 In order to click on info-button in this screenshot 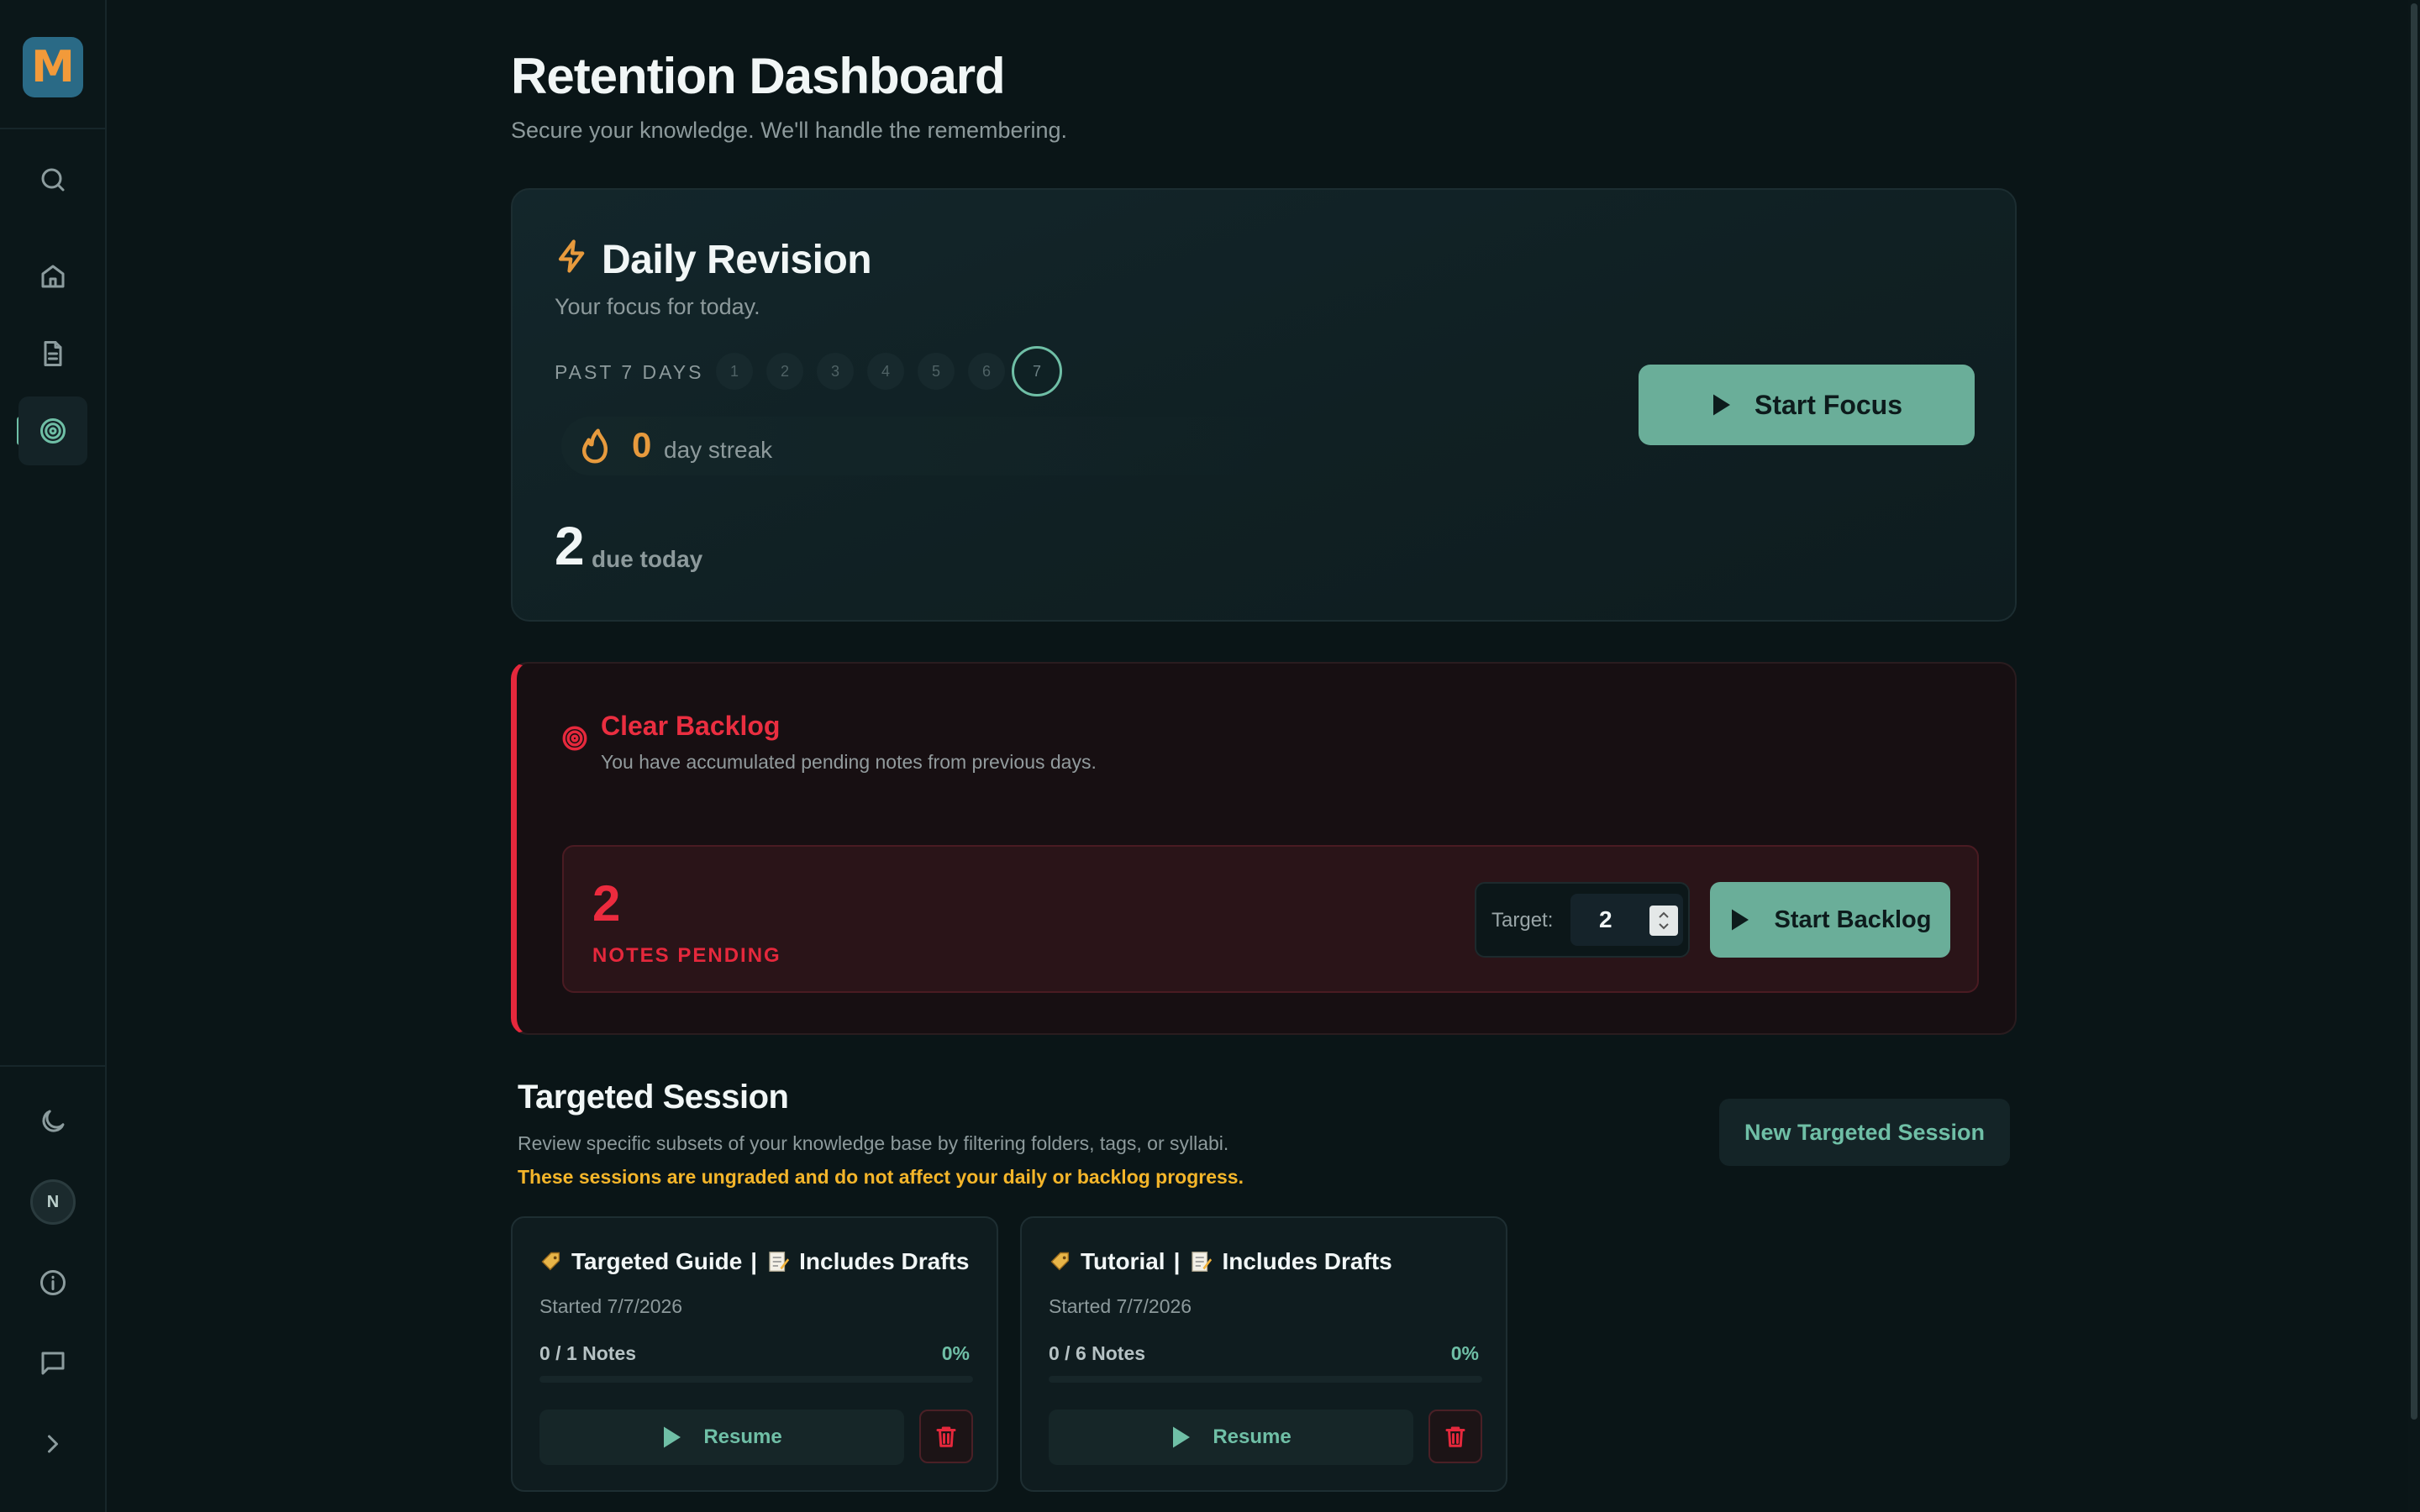, I will do `click(52, 1282)`.